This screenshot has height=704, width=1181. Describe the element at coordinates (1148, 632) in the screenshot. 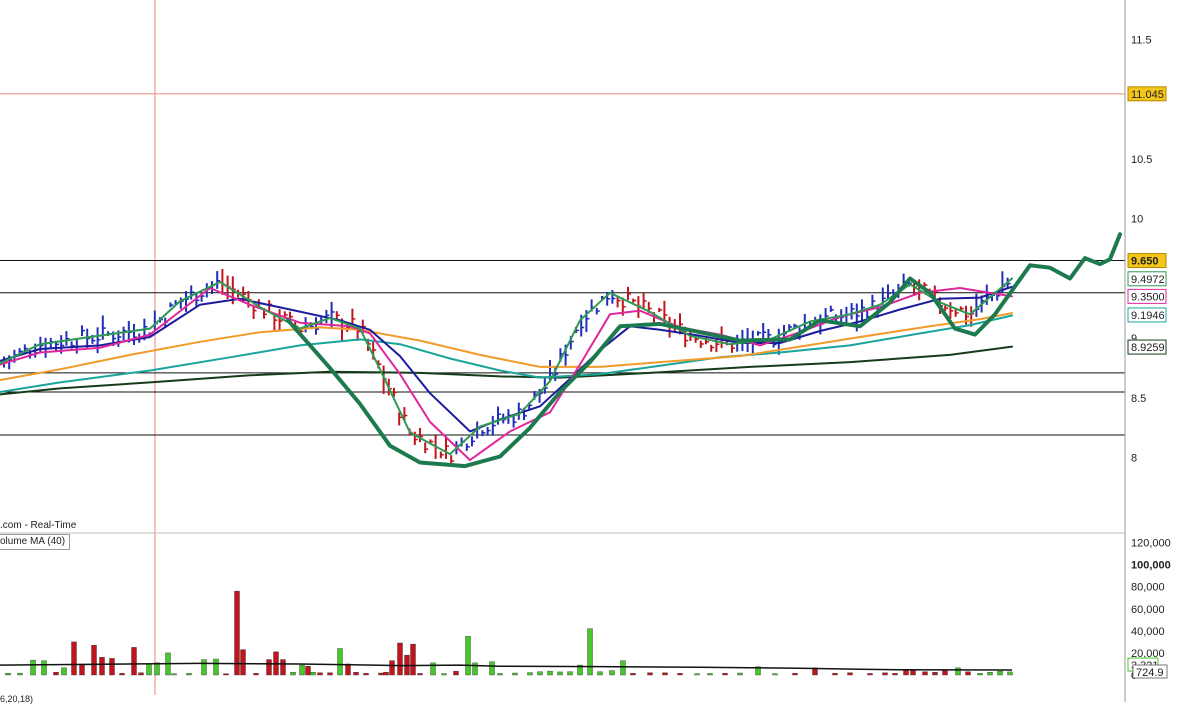

I see `volume-tick-label: 40,000` at that location.